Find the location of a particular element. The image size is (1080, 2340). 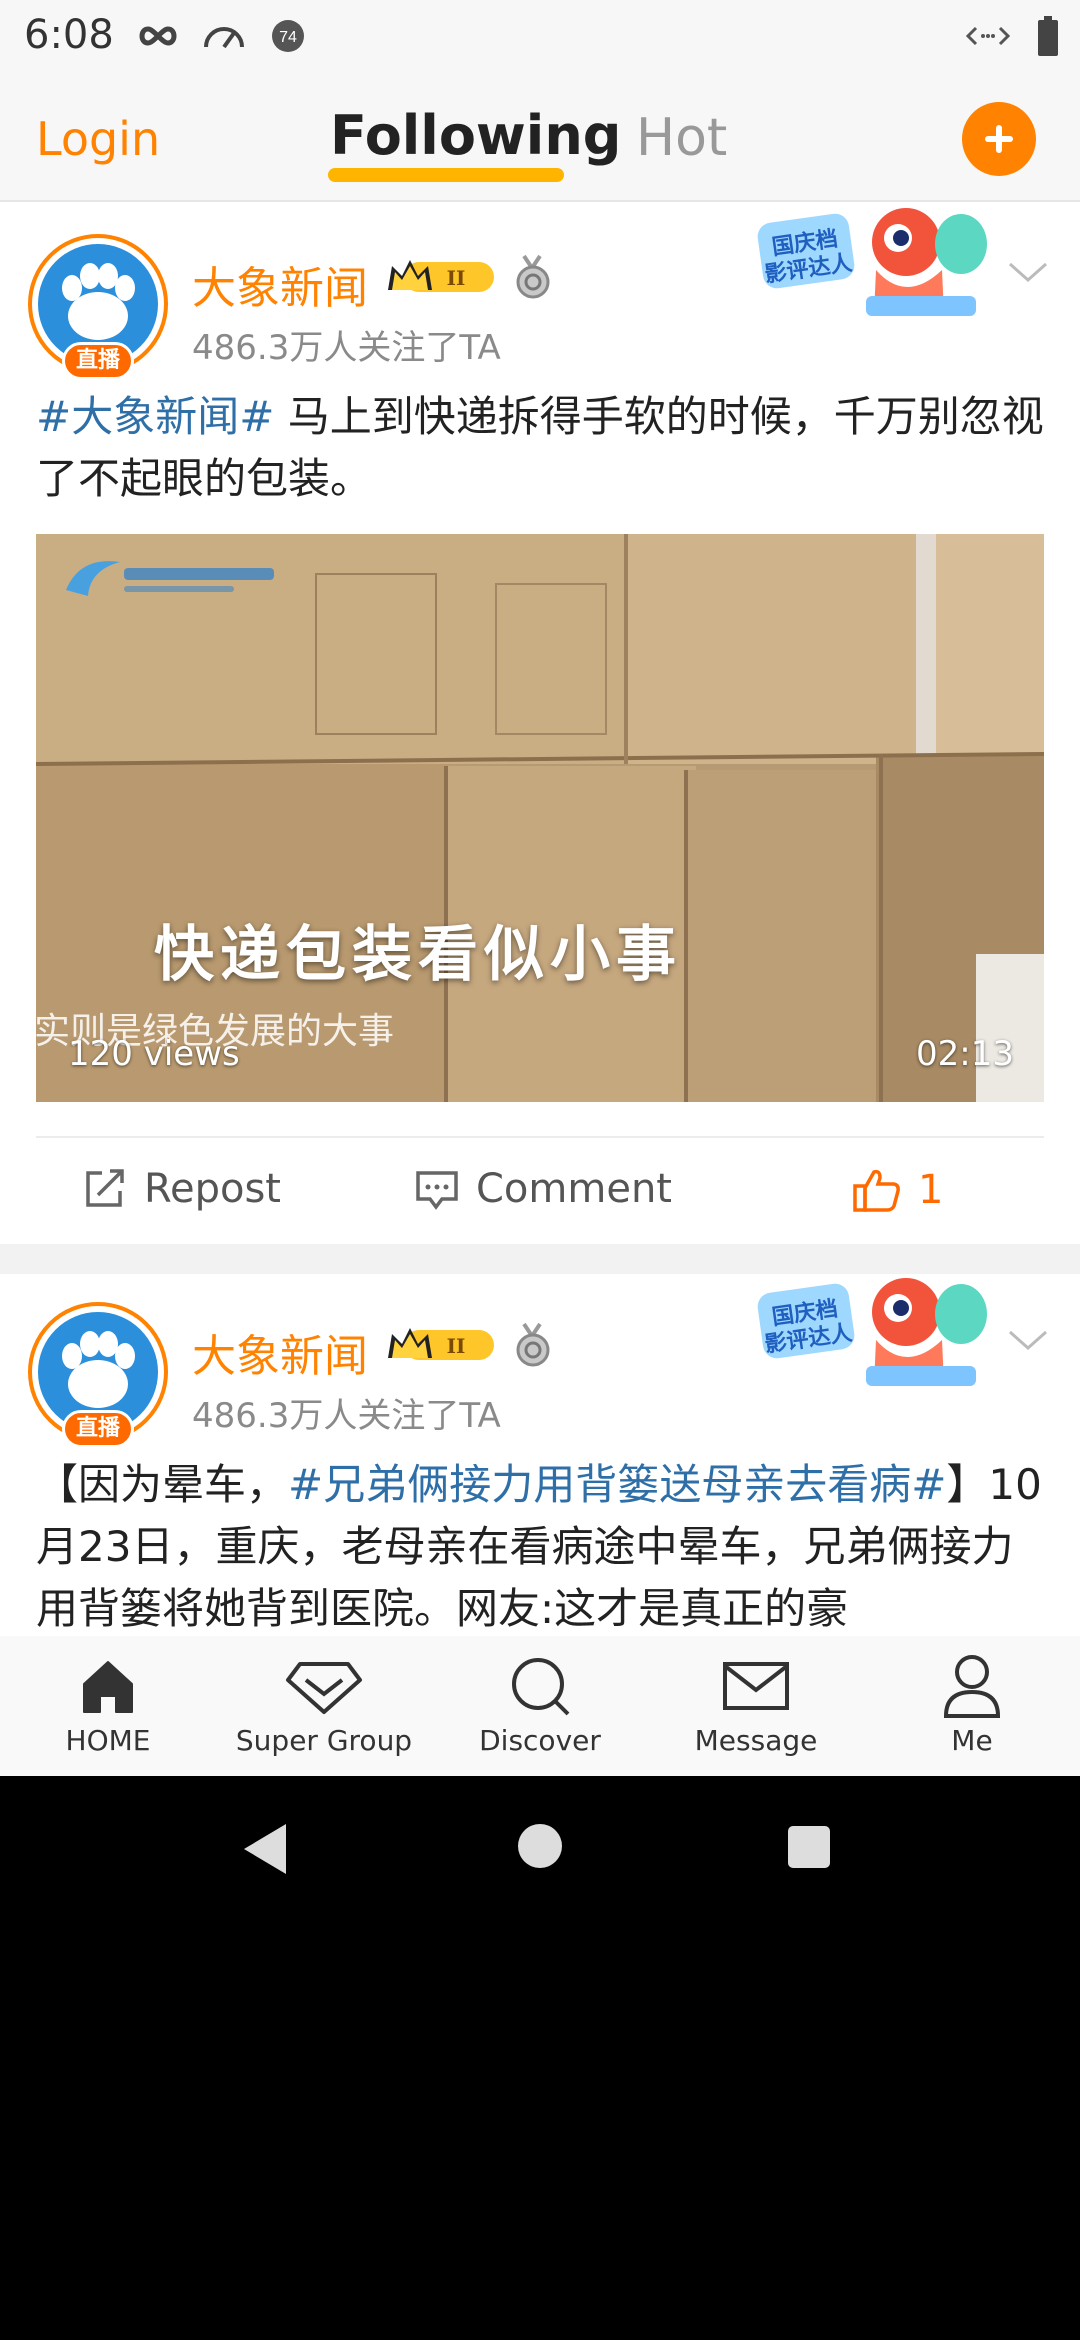

home-icon is located at coordinates (108, 1687).